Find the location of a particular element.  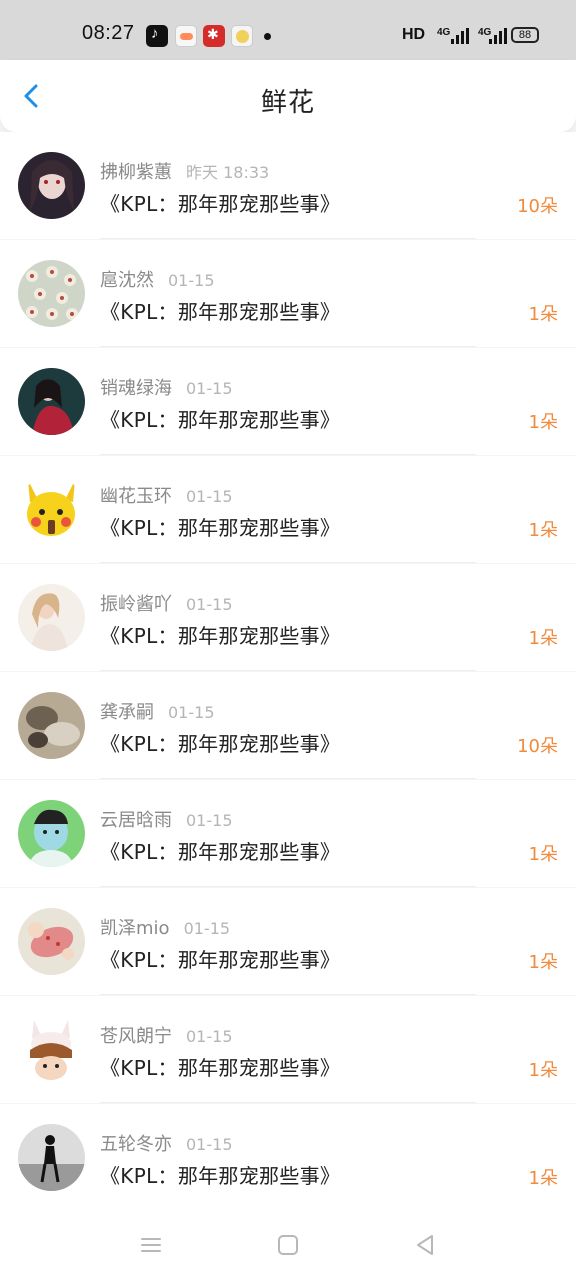

list-item: 龚承嗣 01-15 《KPL：那年那宠那些事》 10朵 is located at coordinates (288, 725).